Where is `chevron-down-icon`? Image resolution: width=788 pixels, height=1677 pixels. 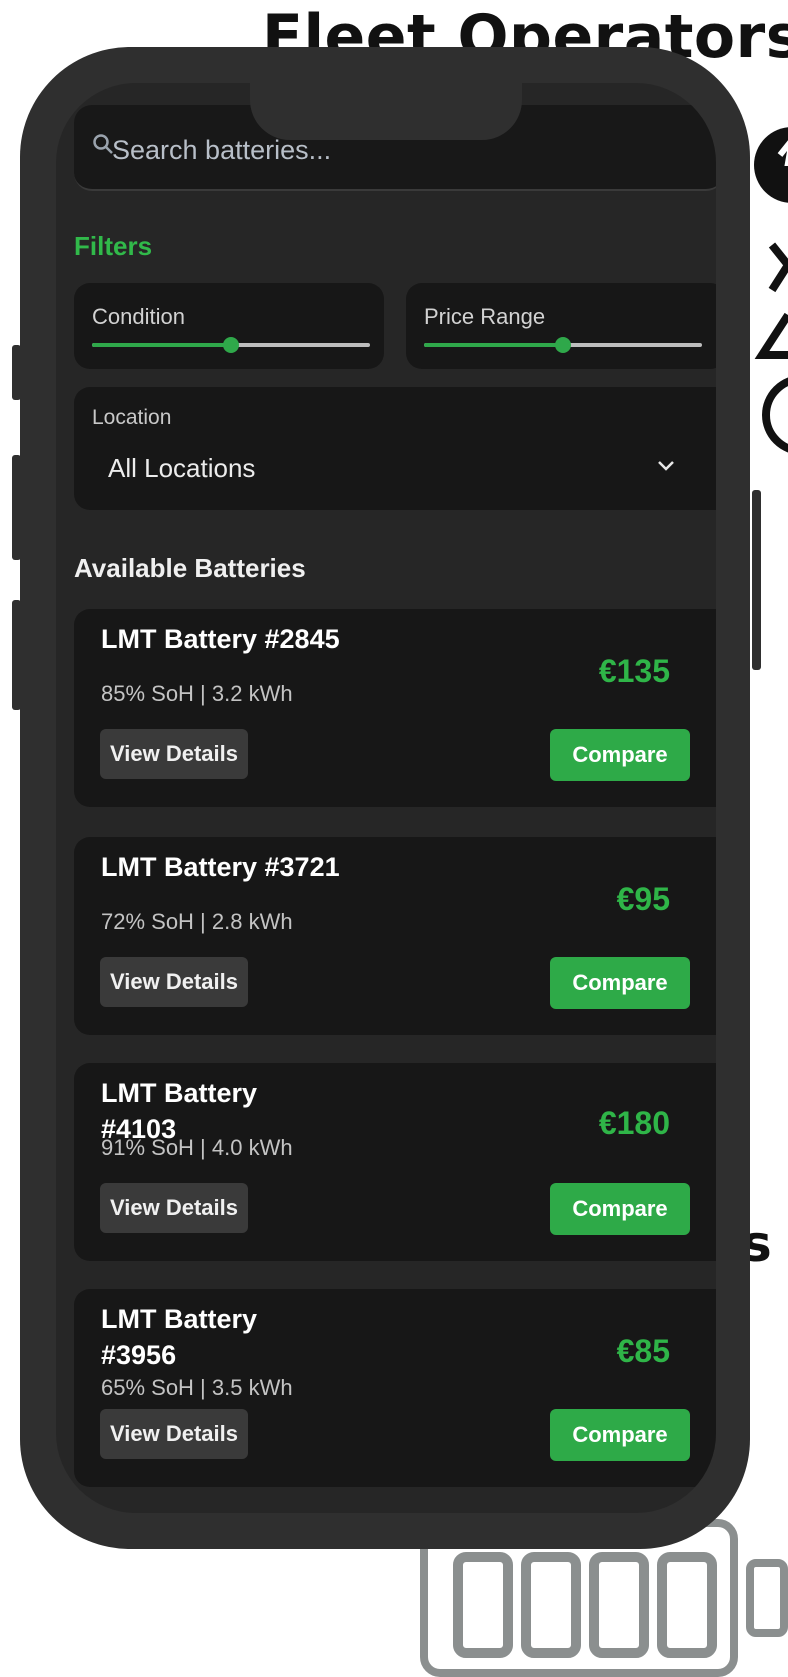 chevron-down-icon is located at coordinates (666, 466).